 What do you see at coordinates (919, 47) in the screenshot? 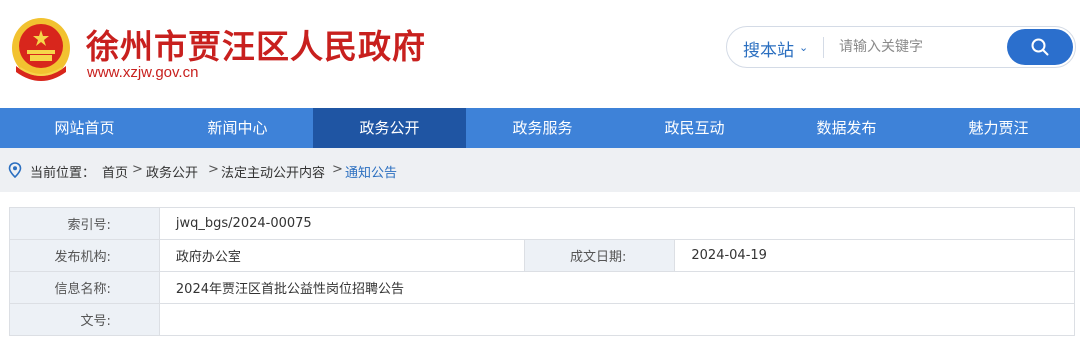
I see `search-input` at bounding box center [919, 47].